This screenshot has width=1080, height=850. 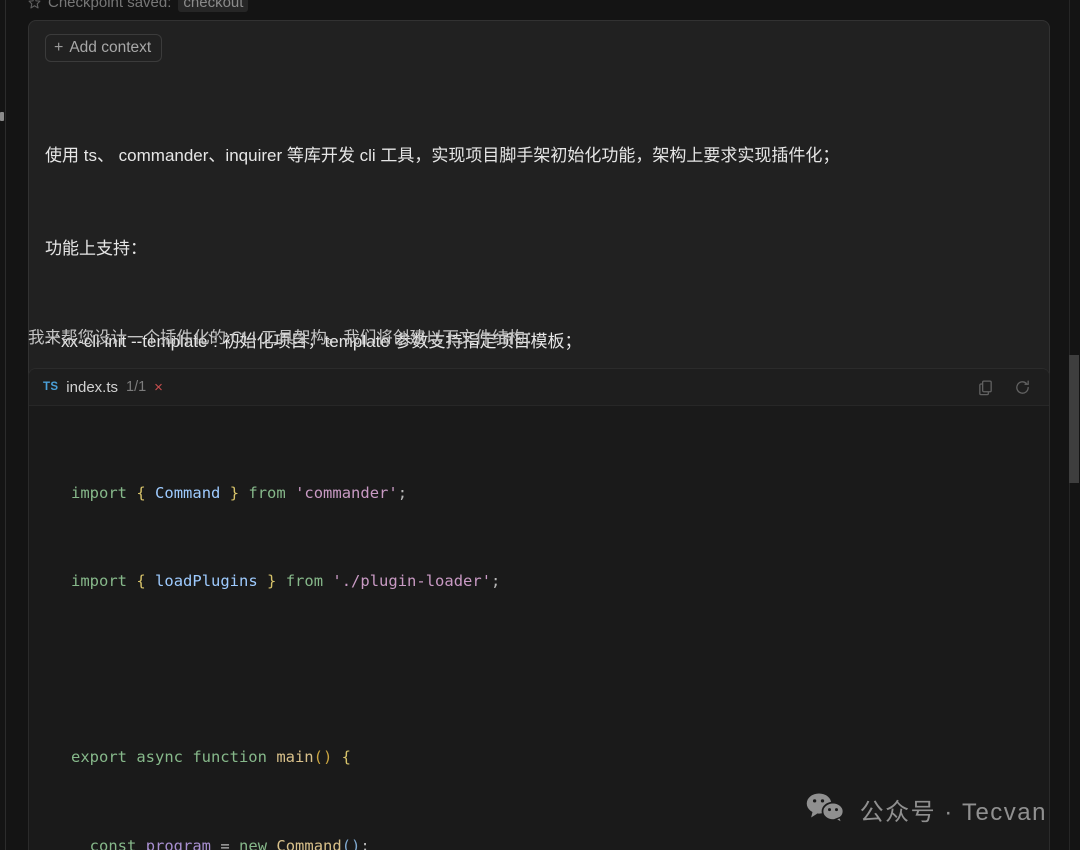 I want to click on page-scrollbar-thumb, so click(x=1074, y=419).